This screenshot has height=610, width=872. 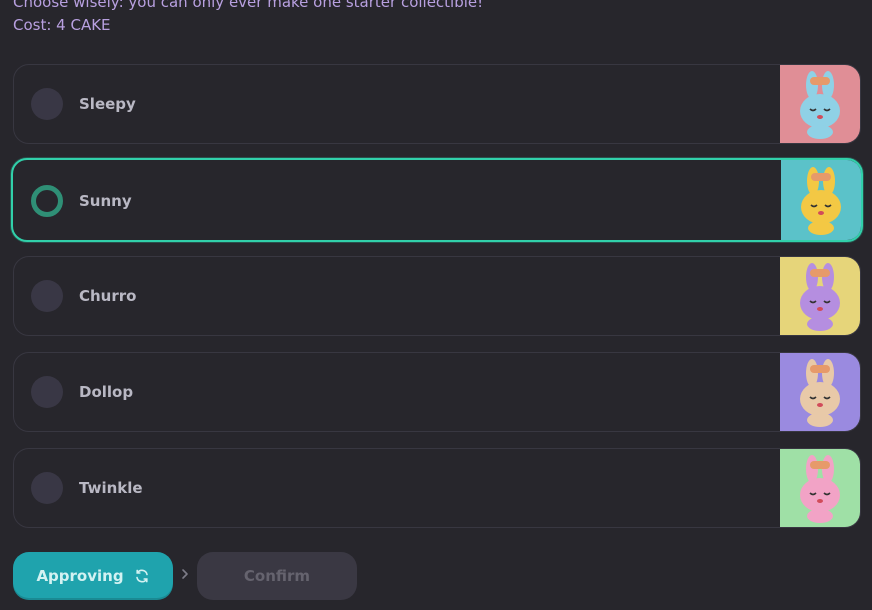 I want to click on approving-label: Approving, so click(x=80, y=576).